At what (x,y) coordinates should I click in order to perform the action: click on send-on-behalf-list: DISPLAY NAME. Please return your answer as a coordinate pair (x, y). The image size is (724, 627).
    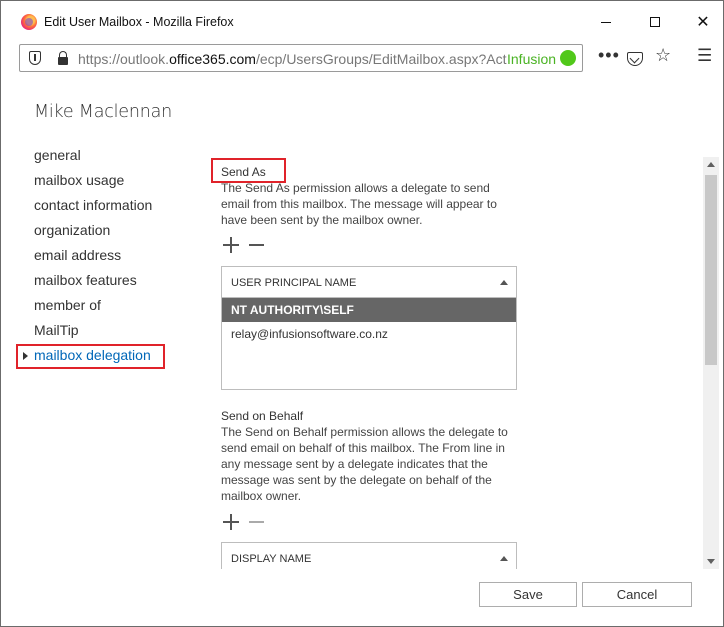
    Looking at the image, I should click on (369, 555).